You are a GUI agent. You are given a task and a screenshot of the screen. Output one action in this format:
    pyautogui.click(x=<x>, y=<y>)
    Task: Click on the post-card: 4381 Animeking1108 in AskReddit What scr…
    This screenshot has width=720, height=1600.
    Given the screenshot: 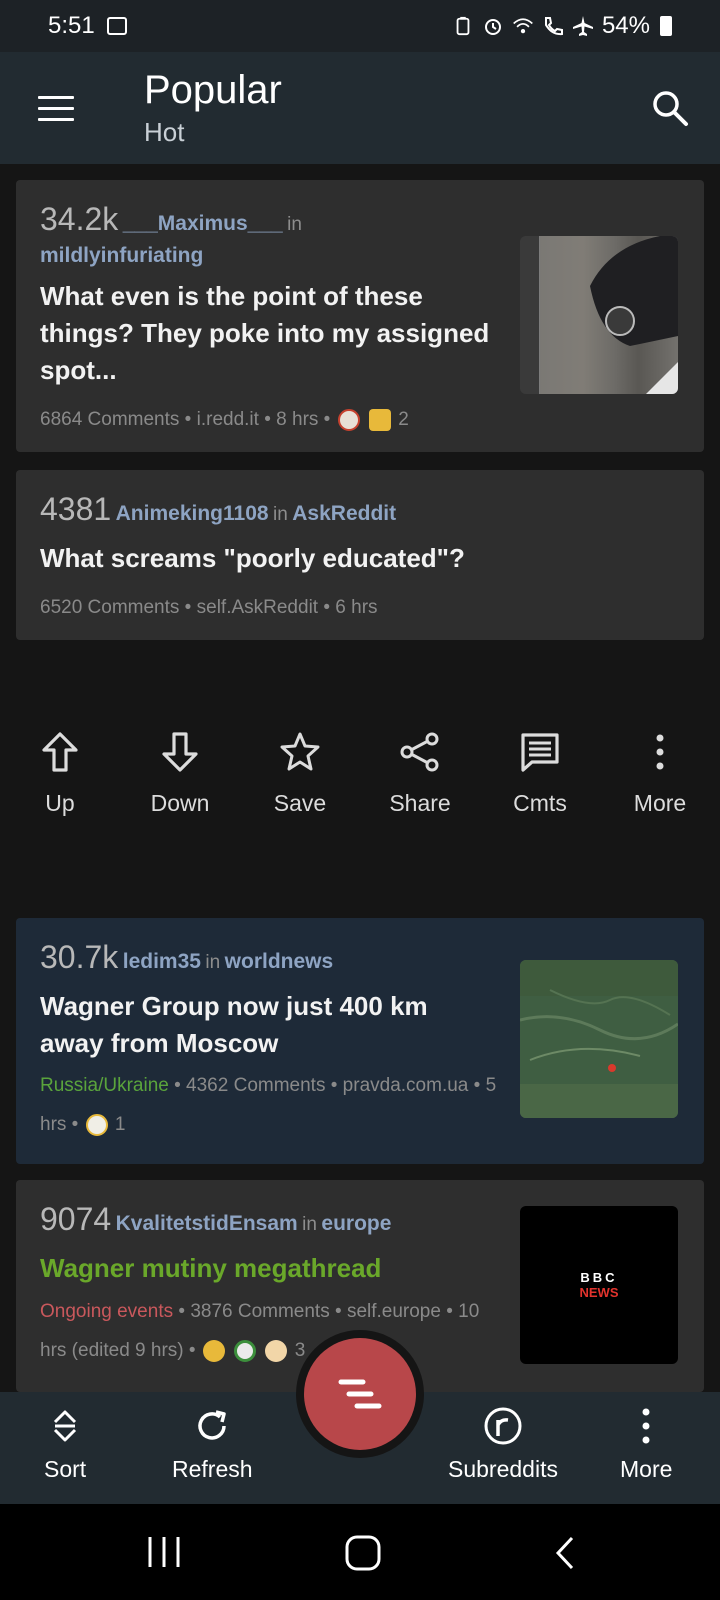 What is the action you would take?
    pyautogui.click(x=360, y=555)
    